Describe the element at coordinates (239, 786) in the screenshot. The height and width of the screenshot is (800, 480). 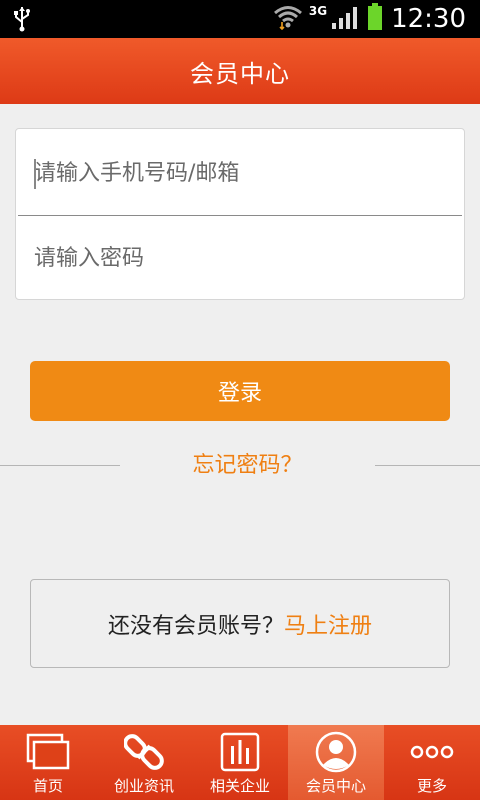
I see `nav-label: 相关企业` at that location.